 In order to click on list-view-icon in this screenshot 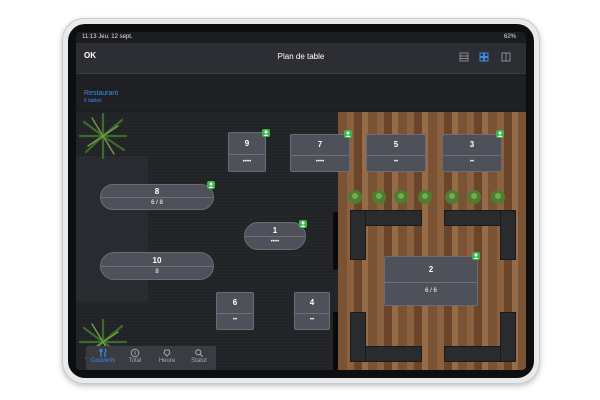, I will do `click(464, 57)`.